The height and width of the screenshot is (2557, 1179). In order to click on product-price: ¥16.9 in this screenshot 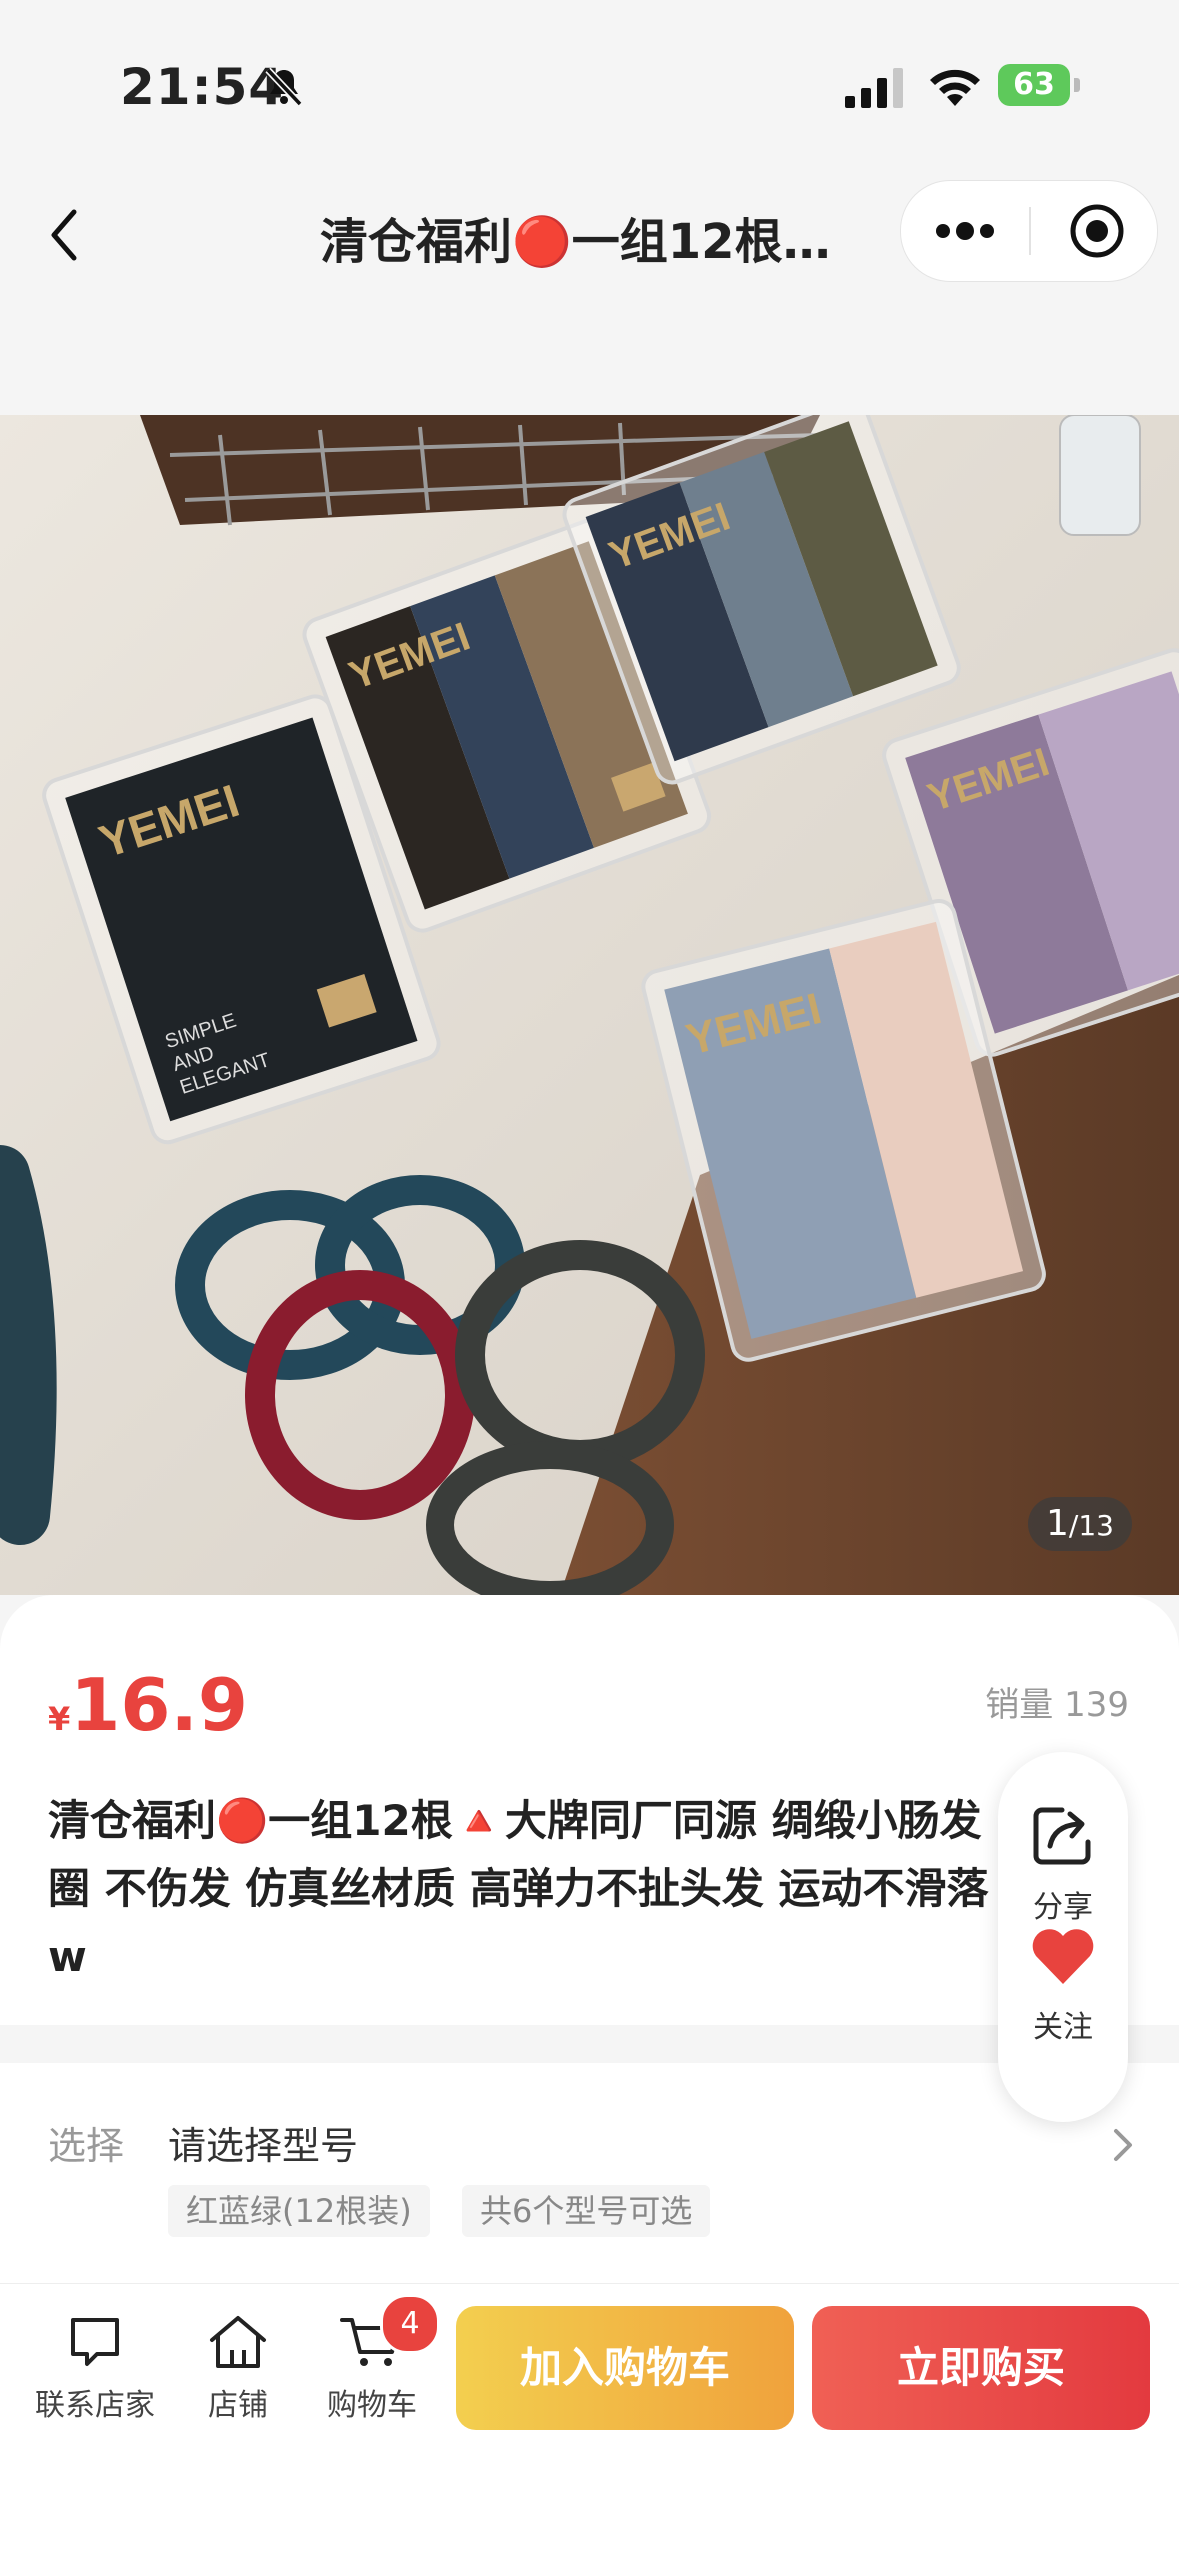, I will do `click(148, 1705)`.